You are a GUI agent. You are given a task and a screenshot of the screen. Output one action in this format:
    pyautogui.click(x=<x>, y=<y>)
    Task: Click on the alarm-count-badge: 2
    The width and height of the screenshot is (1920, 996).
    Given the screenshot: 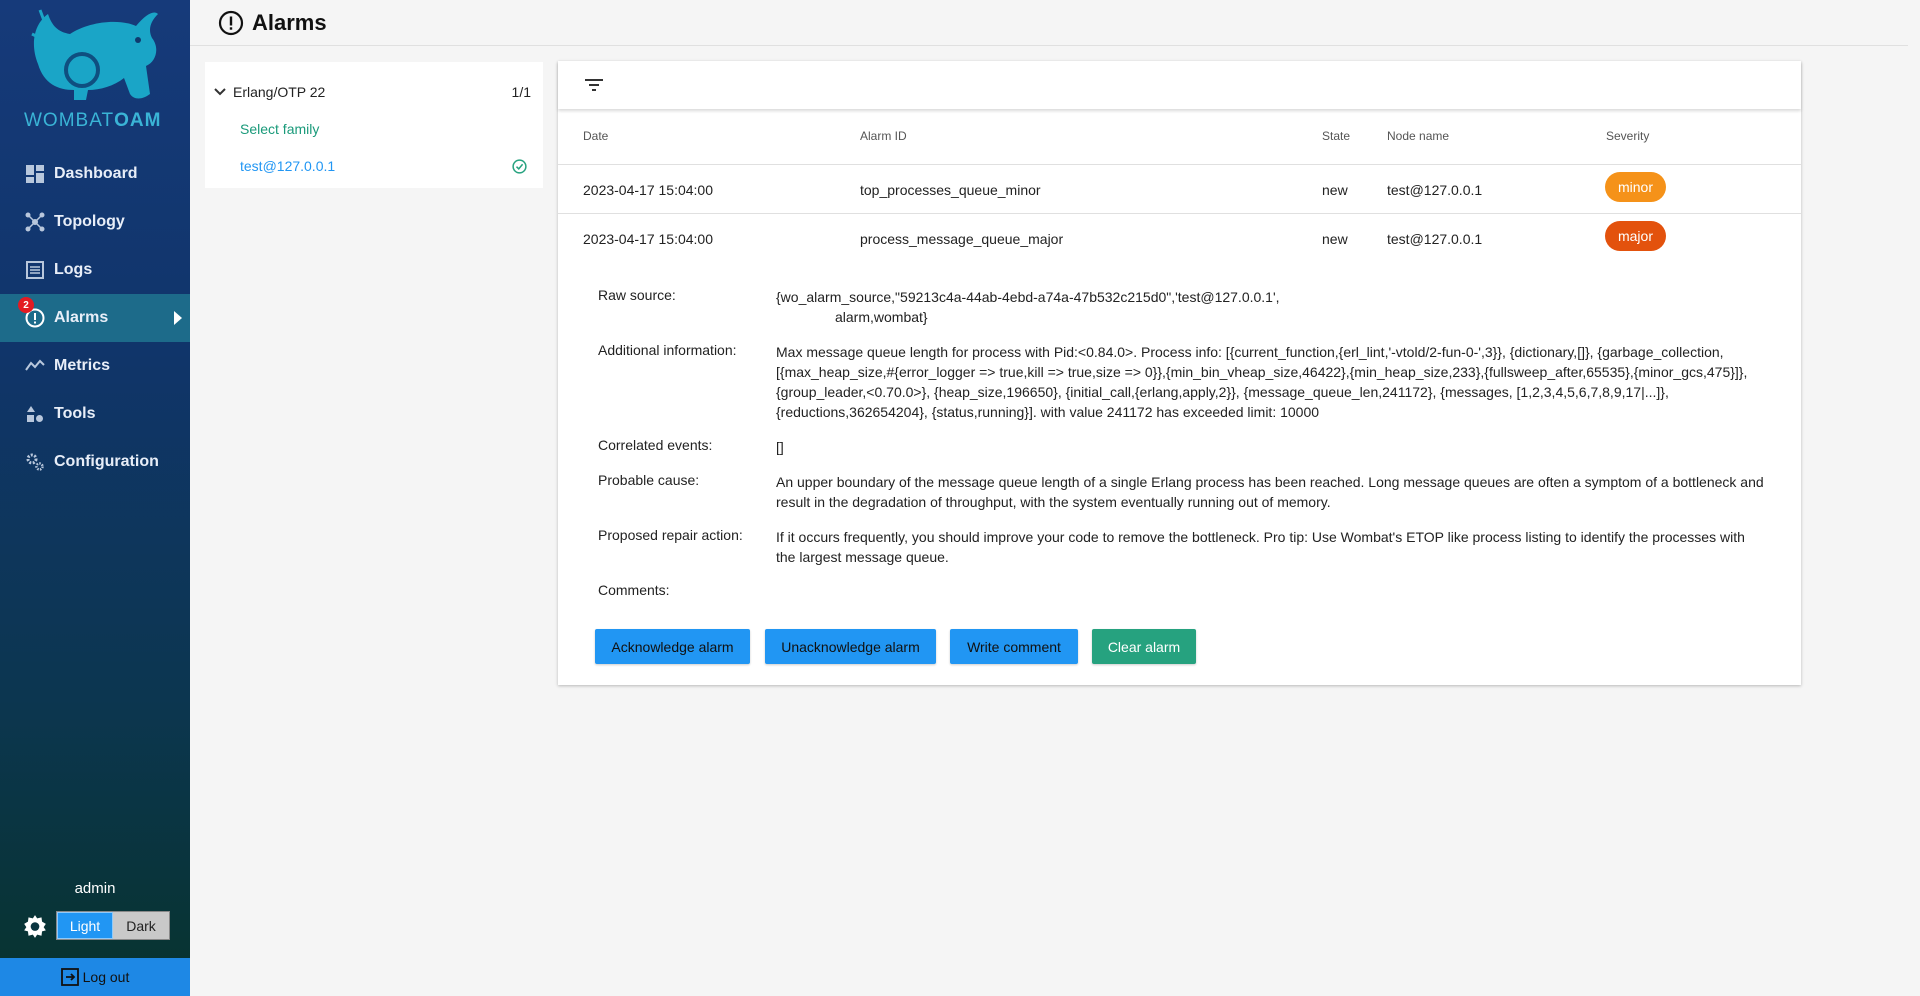 What is the action you would take?
    pyautogui.click(x=26, y=305)
    